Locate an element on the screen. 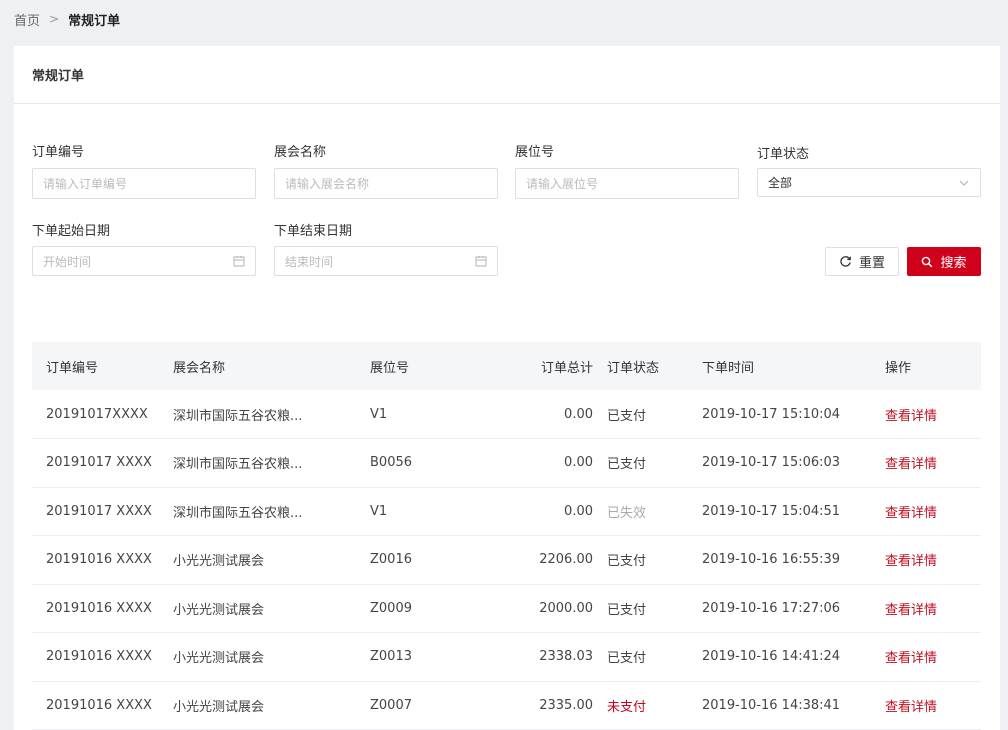 This screenshot has width=1008, height=730. order-time-cell-container: 2019-10-16 16:55:39 is located at coordinates (793, 560).